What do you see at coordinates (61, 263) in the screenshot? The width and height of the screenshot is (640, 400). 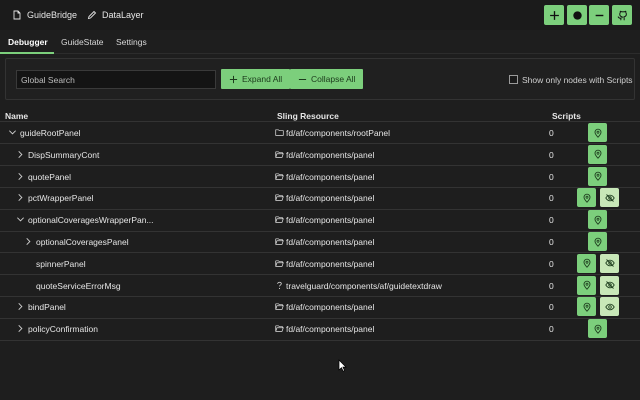 I see `node-name: spinnerPanel` at bounding box center [61, 263].